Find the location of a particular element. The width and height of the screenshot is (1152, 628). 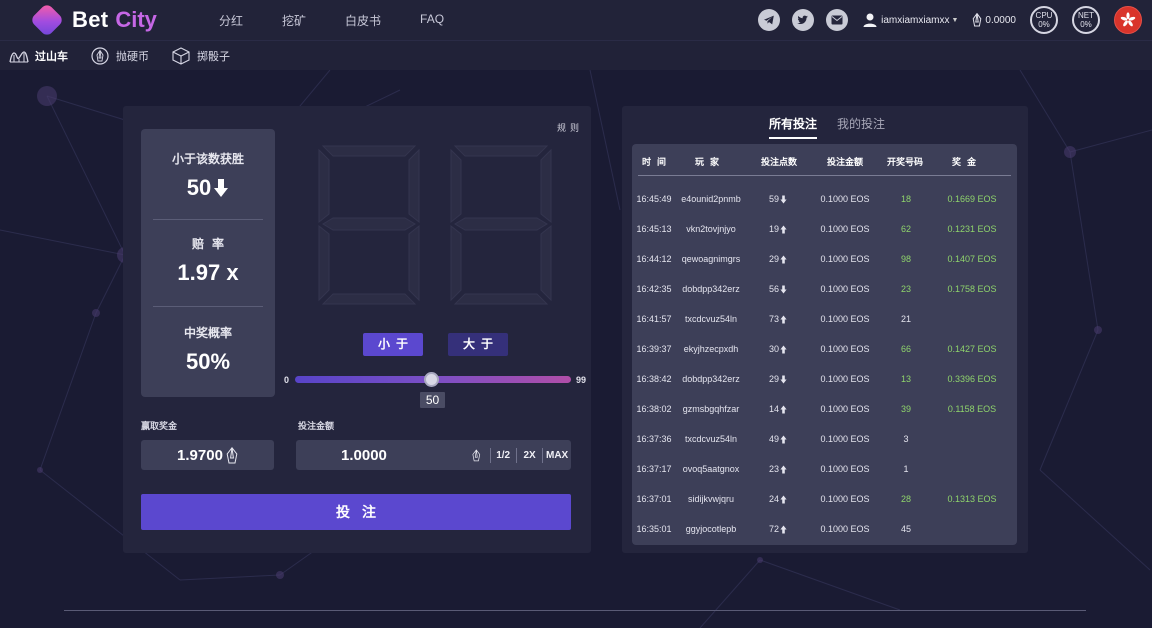

telegram-icon is located at coordinates (769, 20).